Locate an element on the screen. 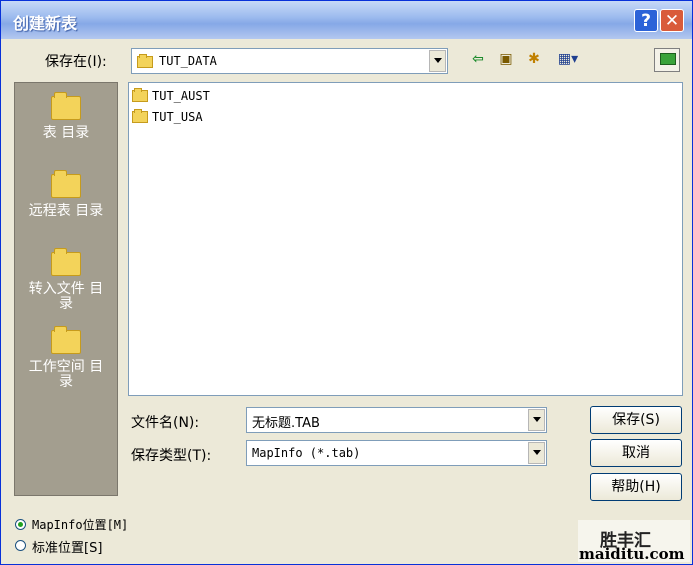  place-label: 表 目录 is located at coordinates (66, 133).